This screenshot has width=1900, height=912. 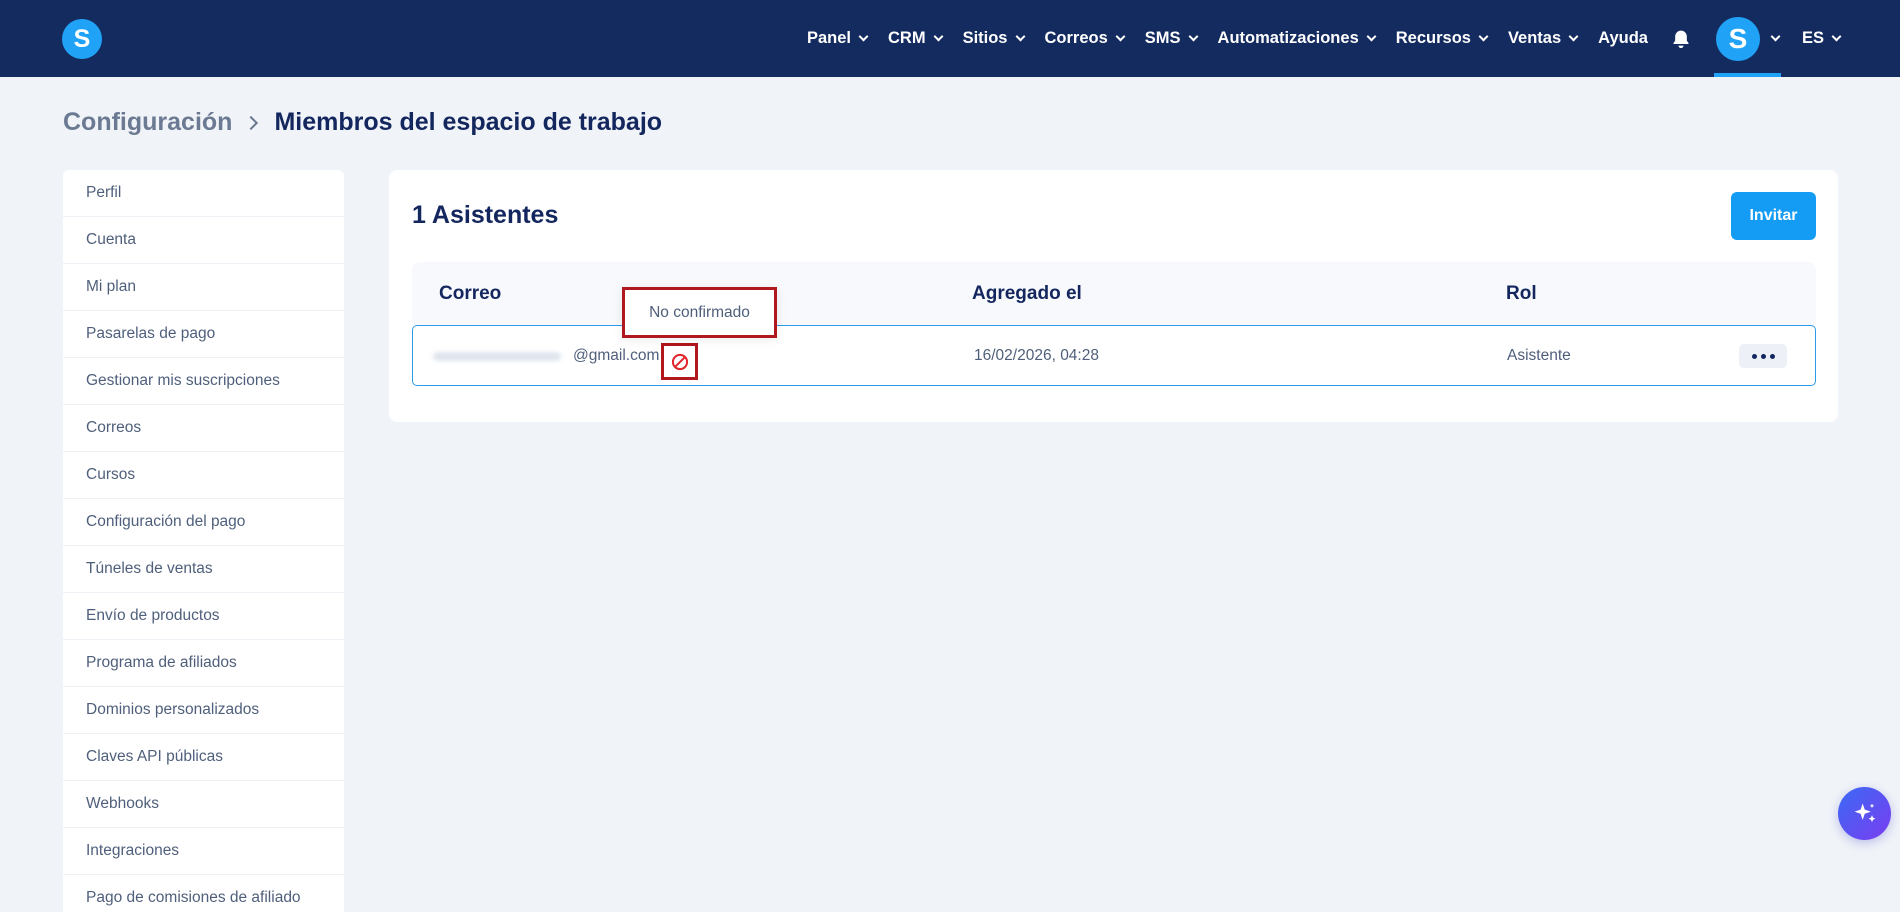 I want to click on nav-item-label: CRM, so click(x=906, y=38).